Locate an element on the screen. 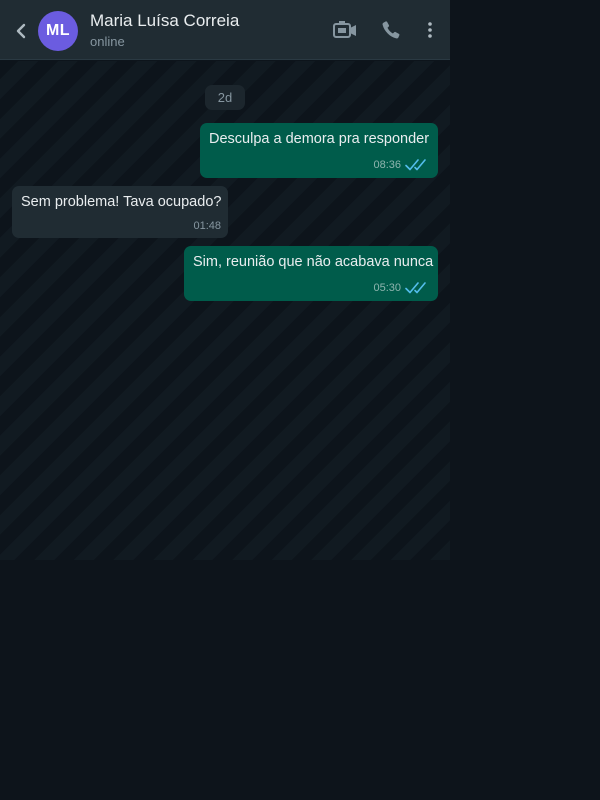  chevron-left-icon is located at coordinates (21, 31).